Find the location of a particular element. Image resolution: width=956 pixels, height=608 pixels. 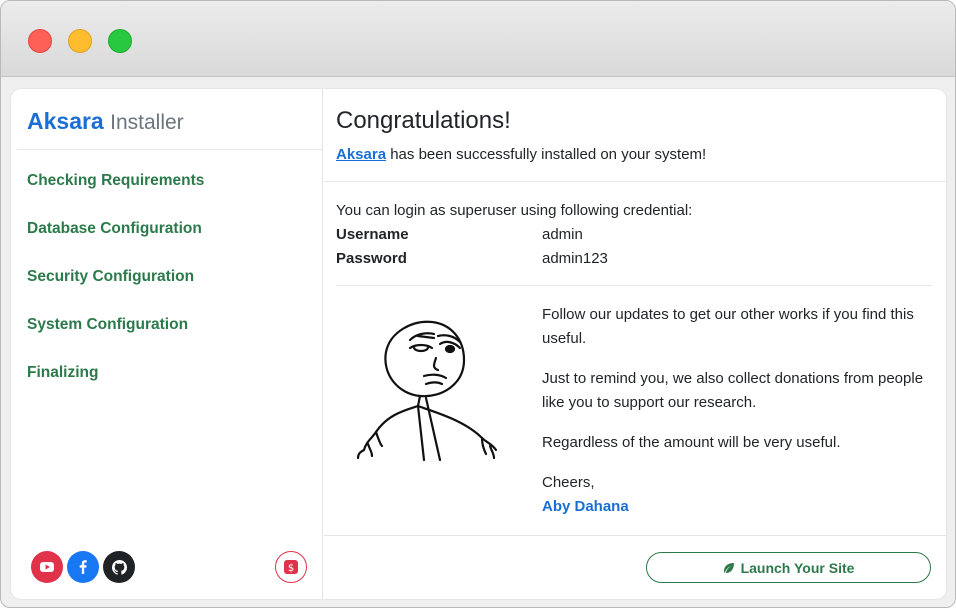

launch-site-label: Launch Your Site is located at coordinates (797, 567).